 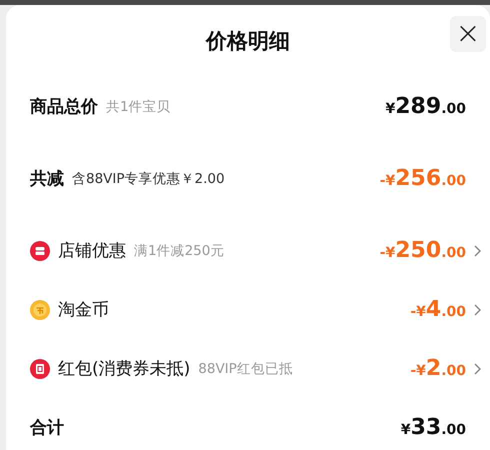 I want to click on row-note: 含88VIP专享优惠￥2.00, so click(x=148, y=179).